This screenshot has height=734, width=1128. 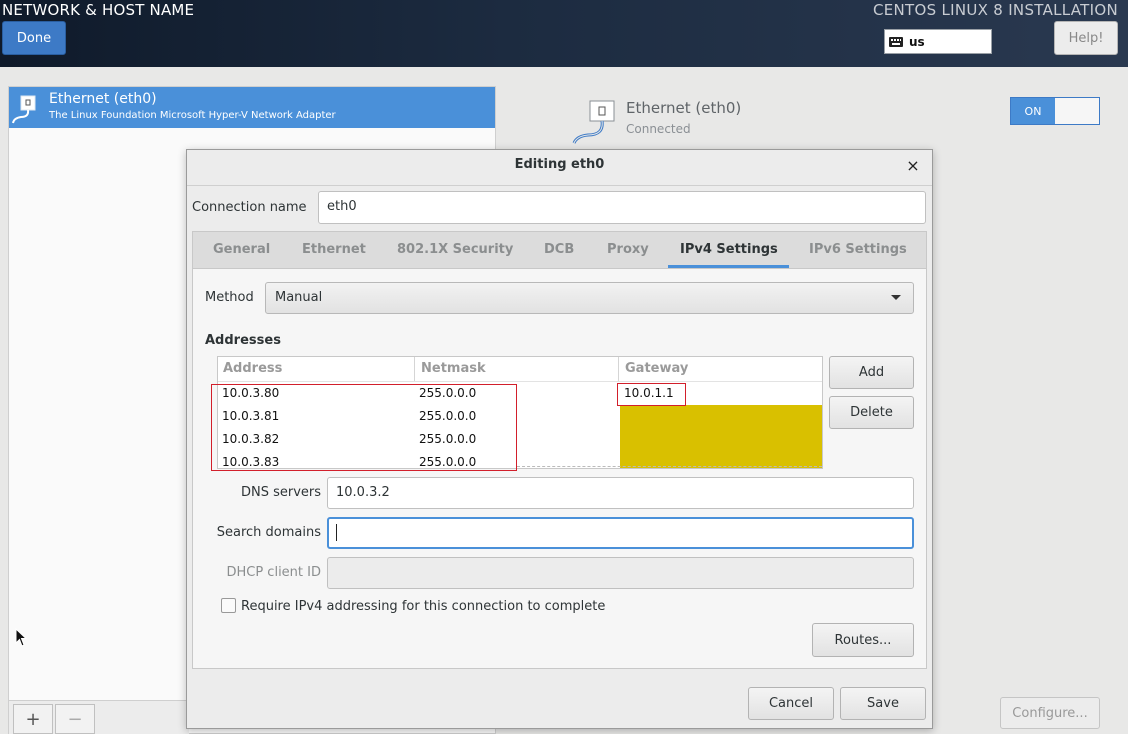 What do you see at coordinates (917, 41) in the screenshot?
I see `keyboard-layout-label: us` at bounding box center [917, 41].